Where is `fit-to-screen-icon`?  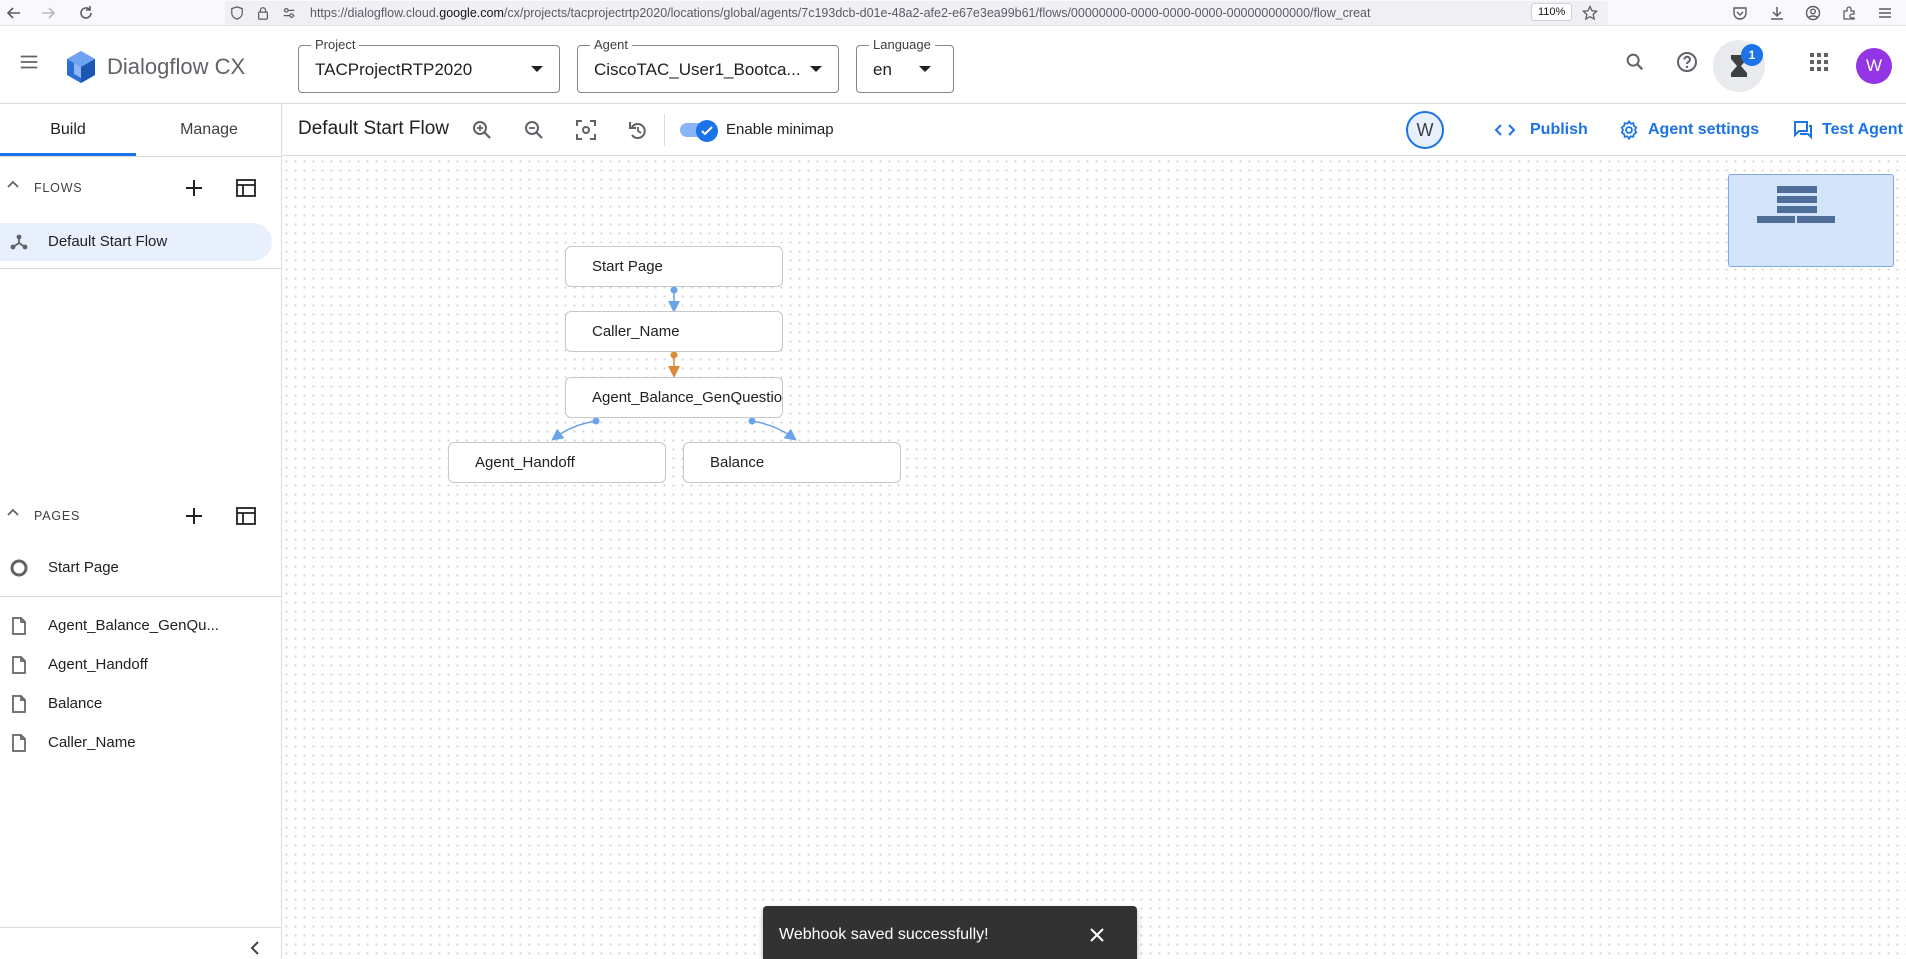 fit-to-screen-icon is located at coordinates (586, 130).